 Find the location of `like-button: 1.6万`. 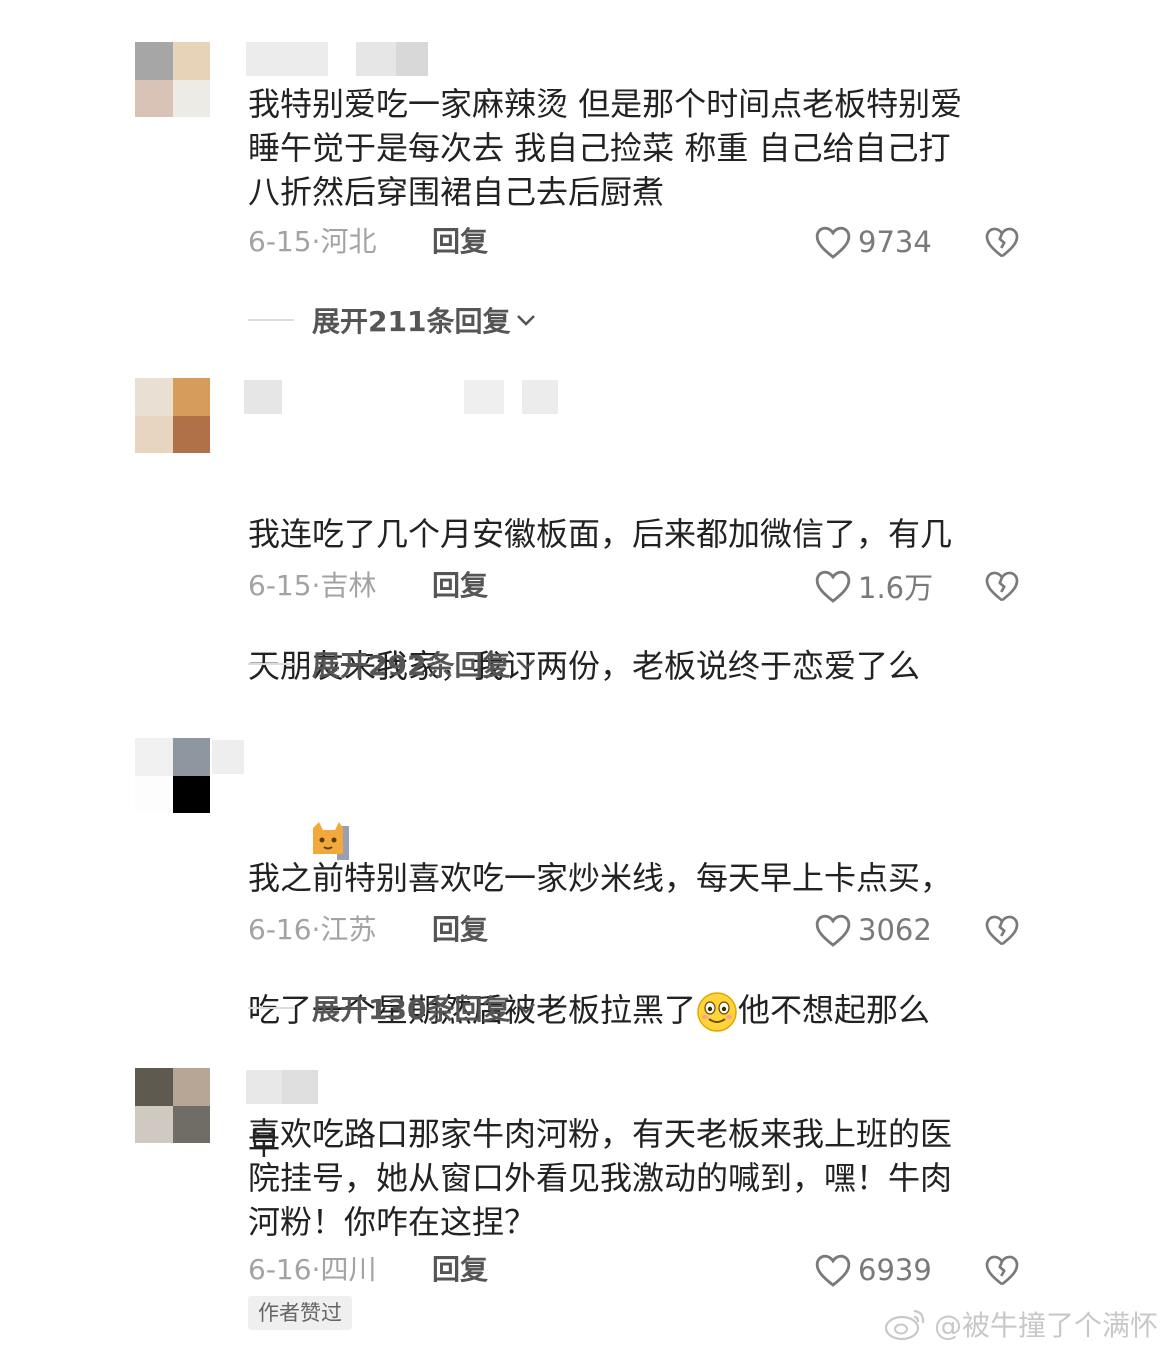

like-button: 1.6万 is located at coordinates (873, 586).